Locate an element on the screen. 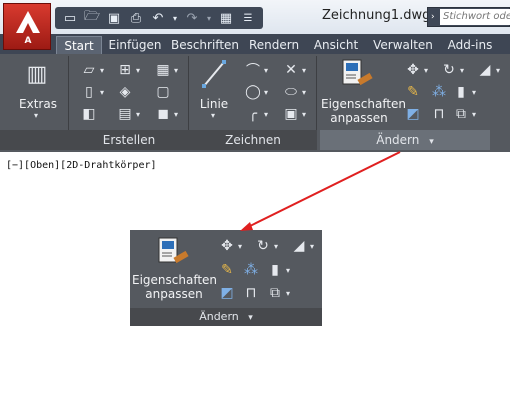 The width and height of the screenshot is (510, 419). boundary-icon: ▢ is located at coordinates (163, 92).